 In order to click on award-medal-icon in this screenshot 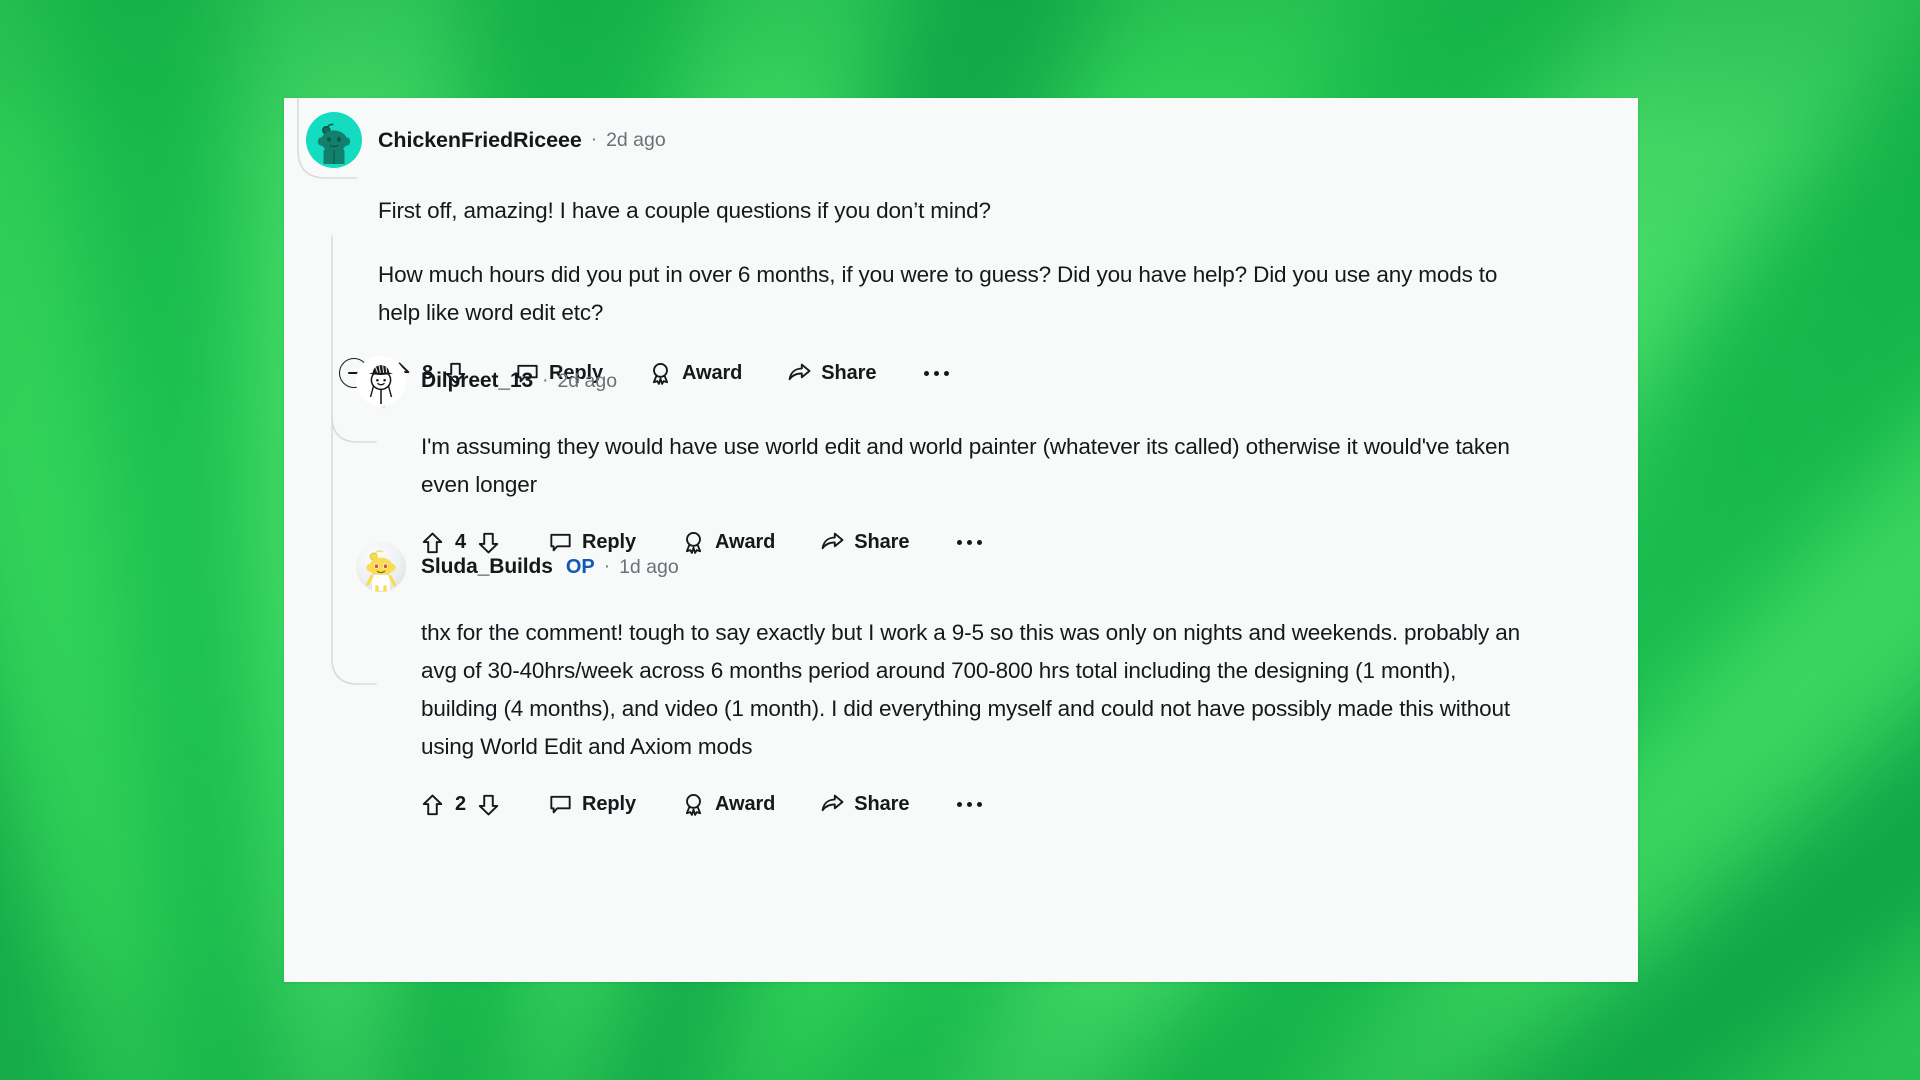, I will do `click(693, 804)`.